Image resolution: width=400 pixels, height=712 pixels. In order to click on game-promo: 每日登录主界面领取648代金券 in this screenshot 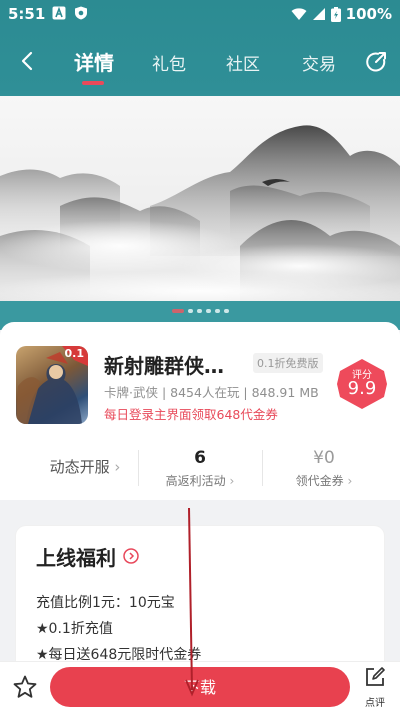, I will do `click(191, 414)`.